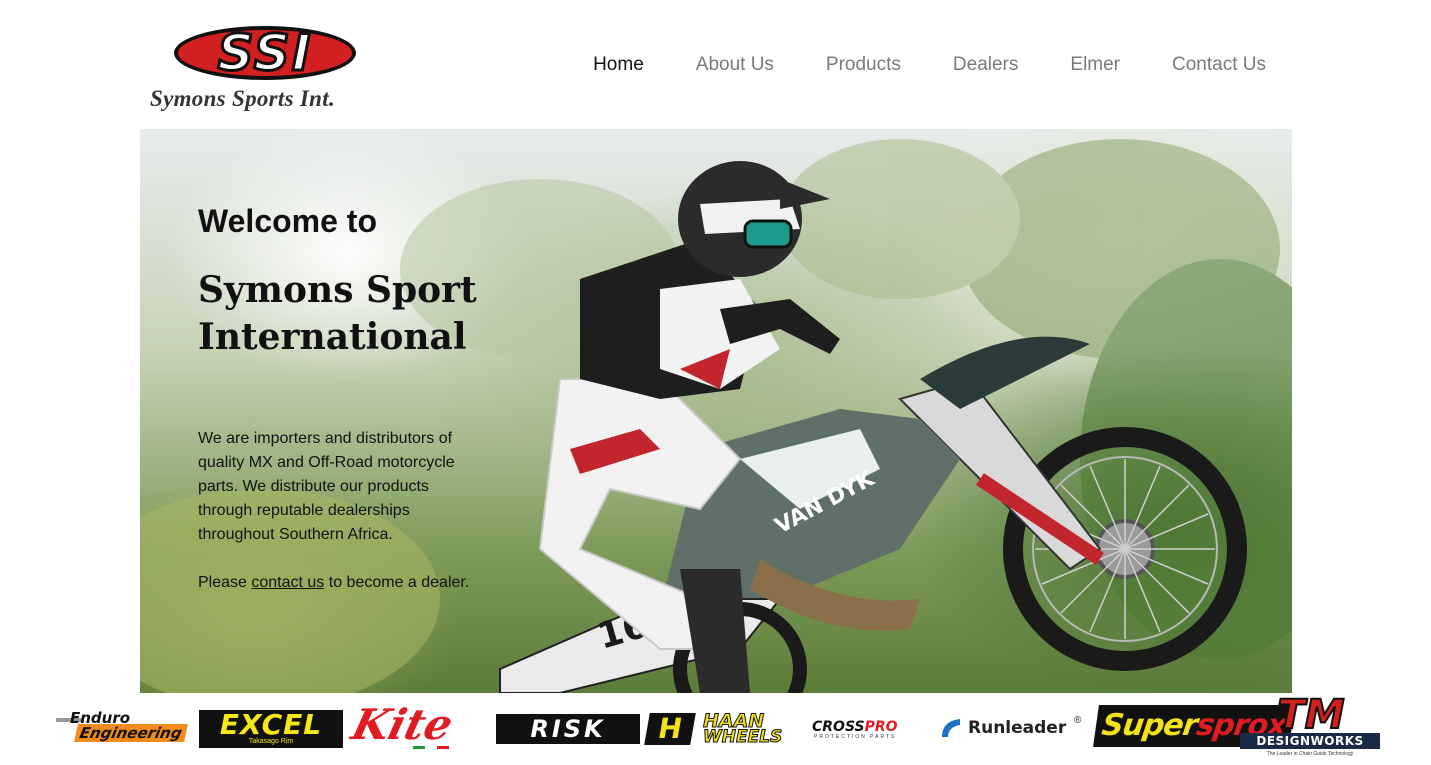 The width and height of the screenshot is (1431, 765). What do you see at coordinates (131, 733) in the screenshot?
I see `enduro-line2: Engineering` at bounding box center [131, 733].